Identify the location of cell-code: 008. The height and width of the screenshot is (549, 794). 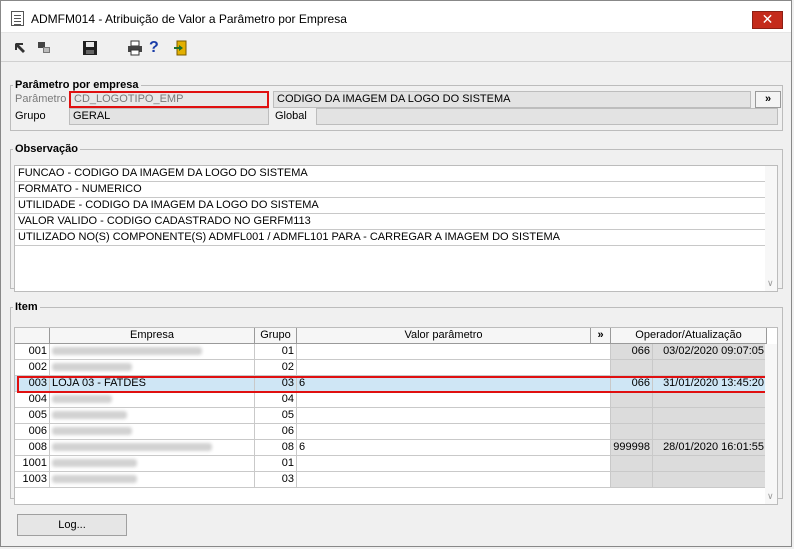
(32, 448).